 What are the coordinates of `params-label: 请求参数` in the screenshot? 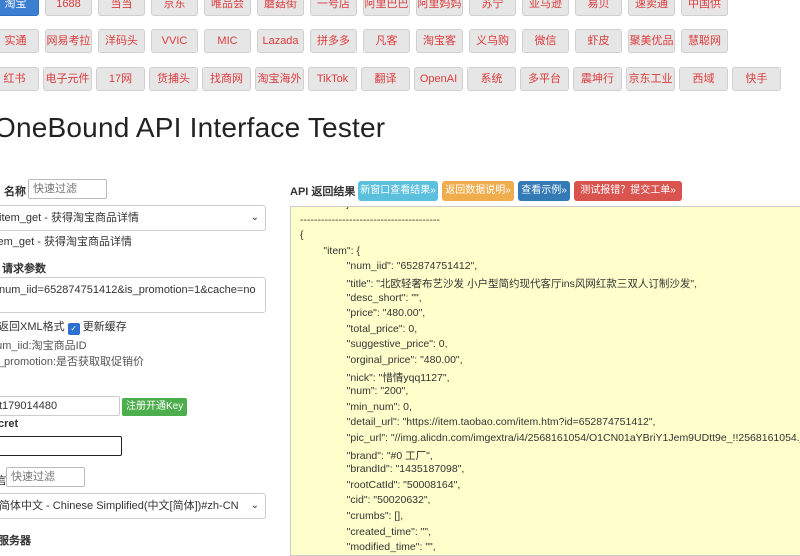 It's located at (24, 269).